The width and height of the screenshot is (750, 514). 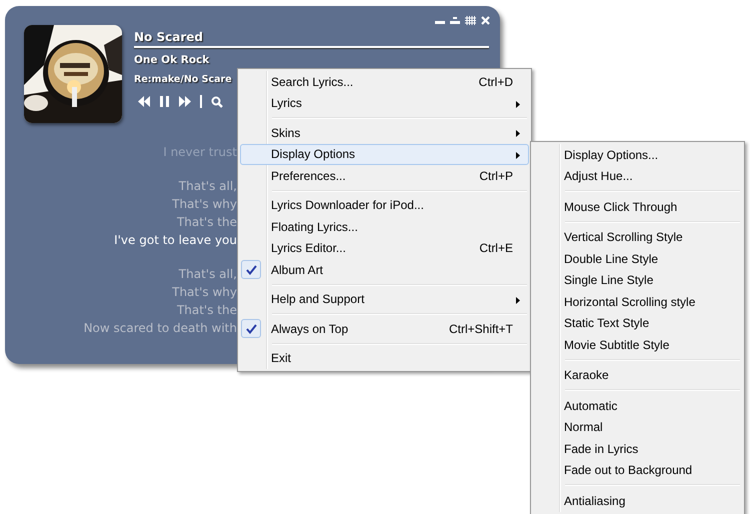 I want to click on menu-item: Exit, so click(x=384, y=358).